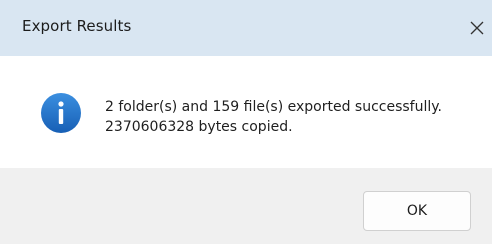 The image size is (492, 244). I want to click on info-icon, so click(61, 113).